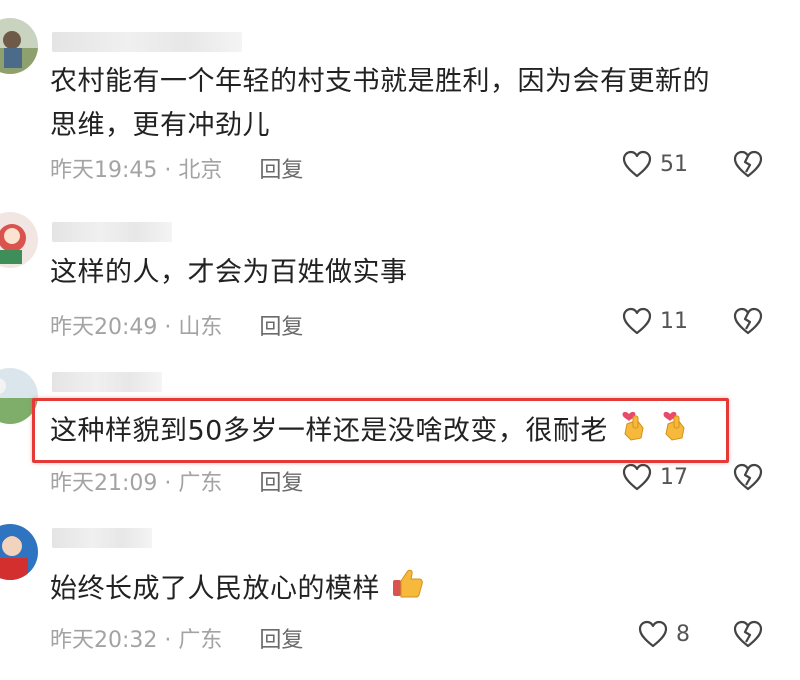 The height and width of the screenshot is (680, 800). What do you see at coordinates (136, 170) in the screenshot?
I see `time-location: 昨天19:45 · 北京` at bounding box center [136, 170].